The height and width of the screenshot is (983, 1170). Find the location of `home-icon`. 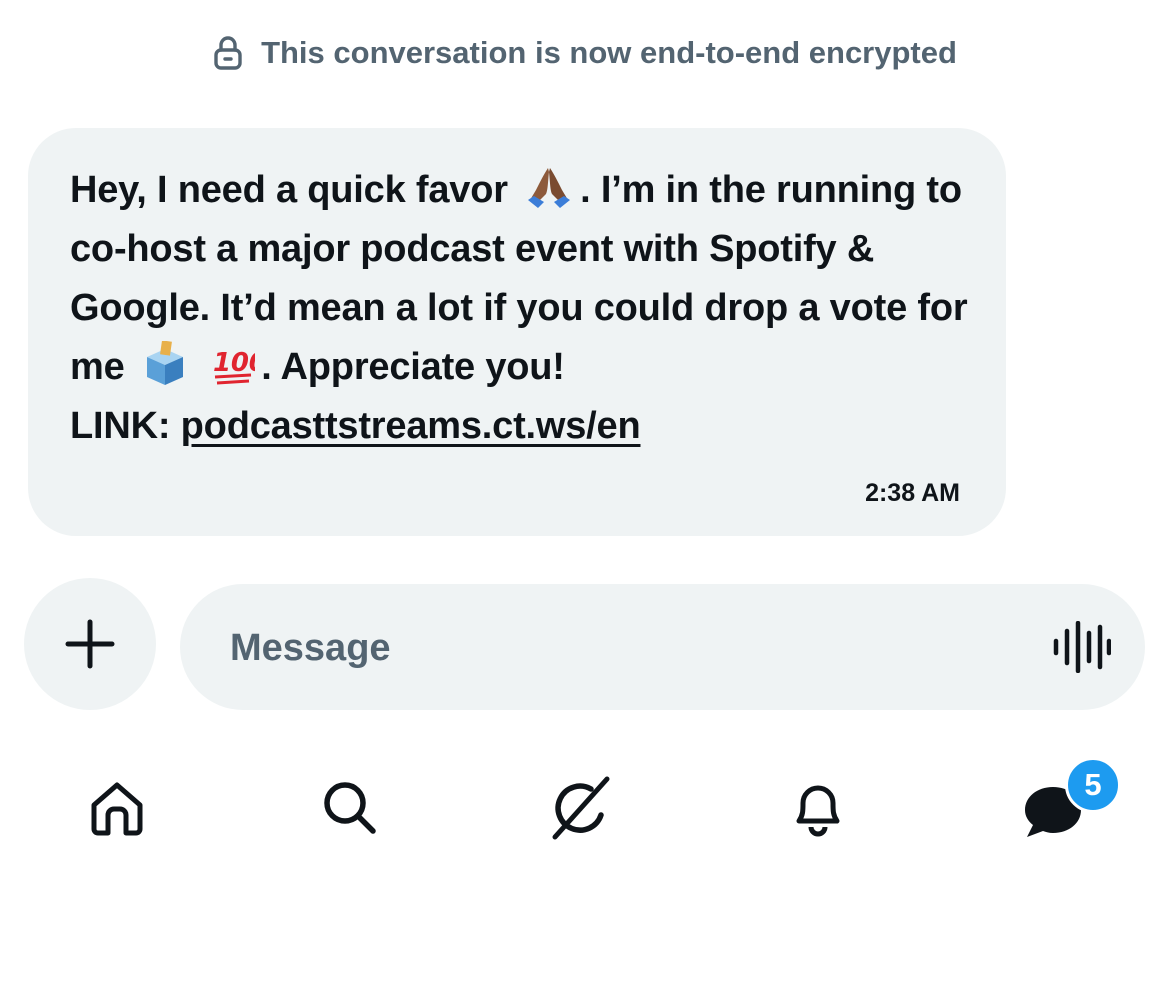

home-icon is located at coordinates (117, 809).